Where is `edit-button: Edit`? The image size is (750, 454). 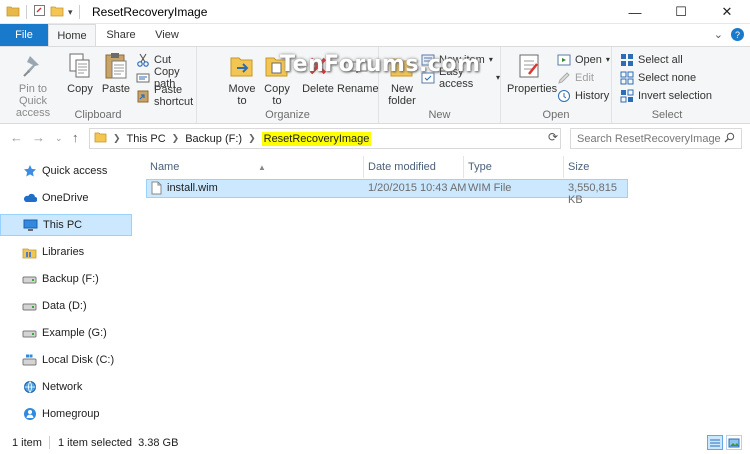
edit-button: Edit is located at coordinates (575, 77).